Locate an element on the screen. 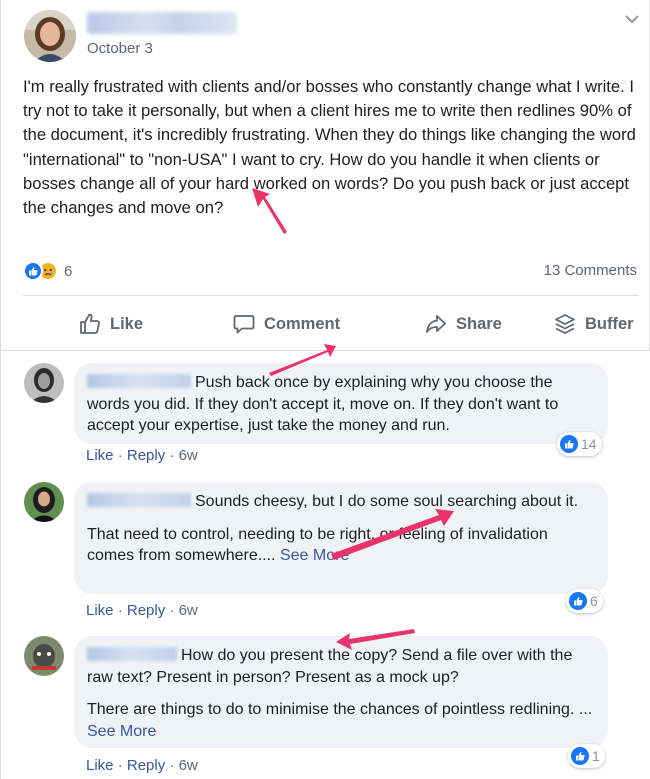  comment-reaction-count: 1 is located at coordinates (596, 756).